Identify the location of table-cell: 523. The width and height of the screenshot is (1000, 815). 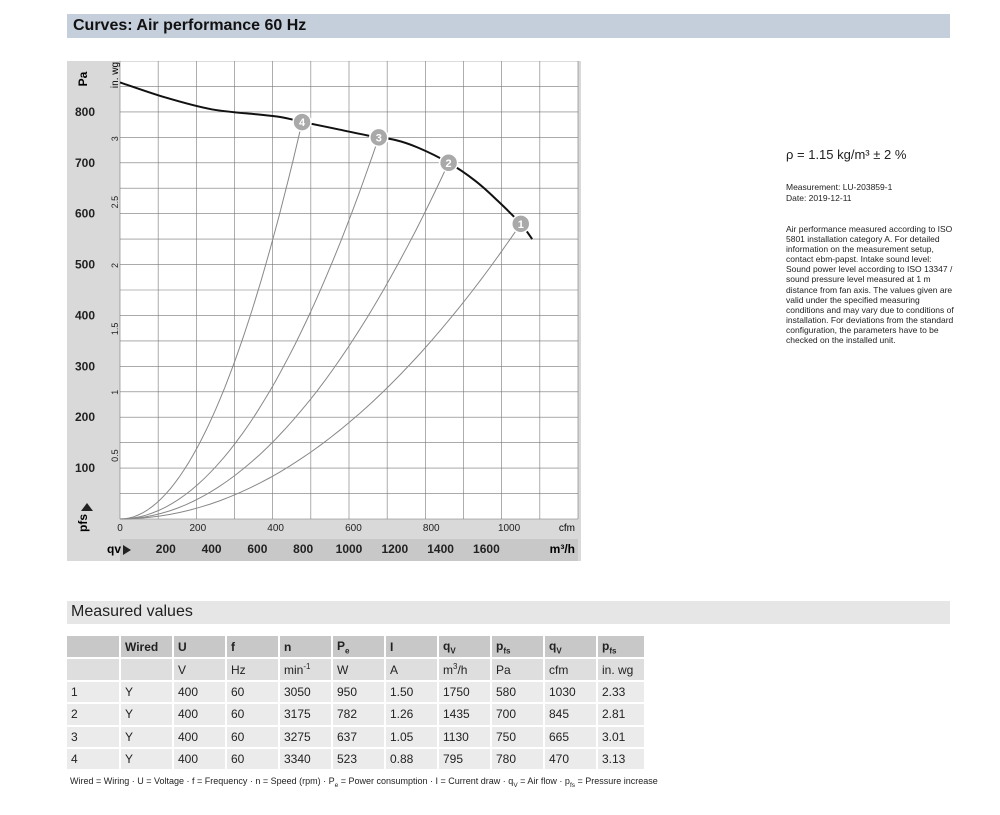
(359, 759).